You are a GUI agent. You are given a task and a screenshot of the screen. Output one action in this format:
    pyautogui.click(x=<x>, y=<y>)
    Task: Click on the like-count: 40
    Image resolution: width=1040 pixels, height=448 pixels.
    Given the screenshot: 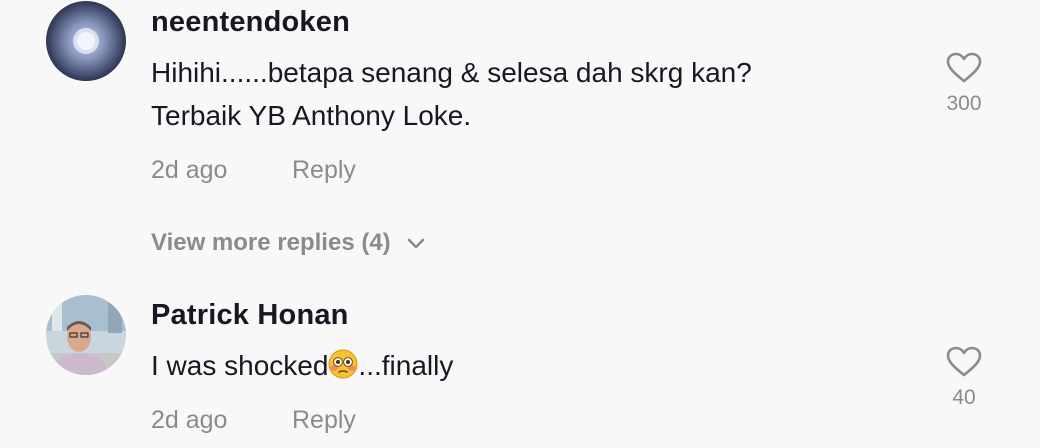 What is the action you would take?
    pyautogui.click(x=964, y=397)
    